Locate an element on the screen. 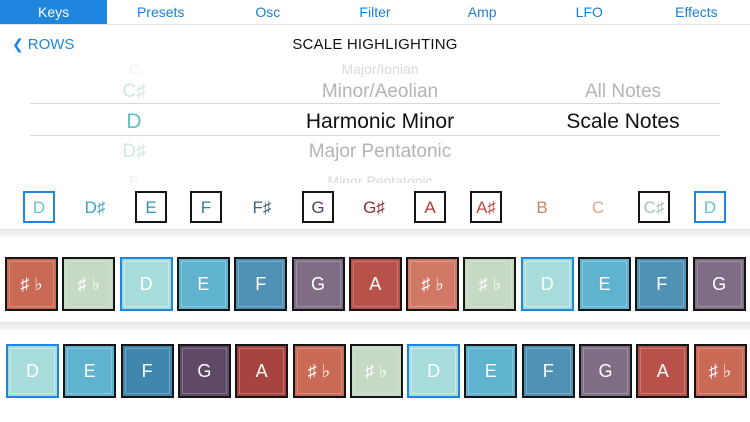 The height and width of the screenshot is (422, 750). tab-lfo: LFO is located at coordinates (589, 12).